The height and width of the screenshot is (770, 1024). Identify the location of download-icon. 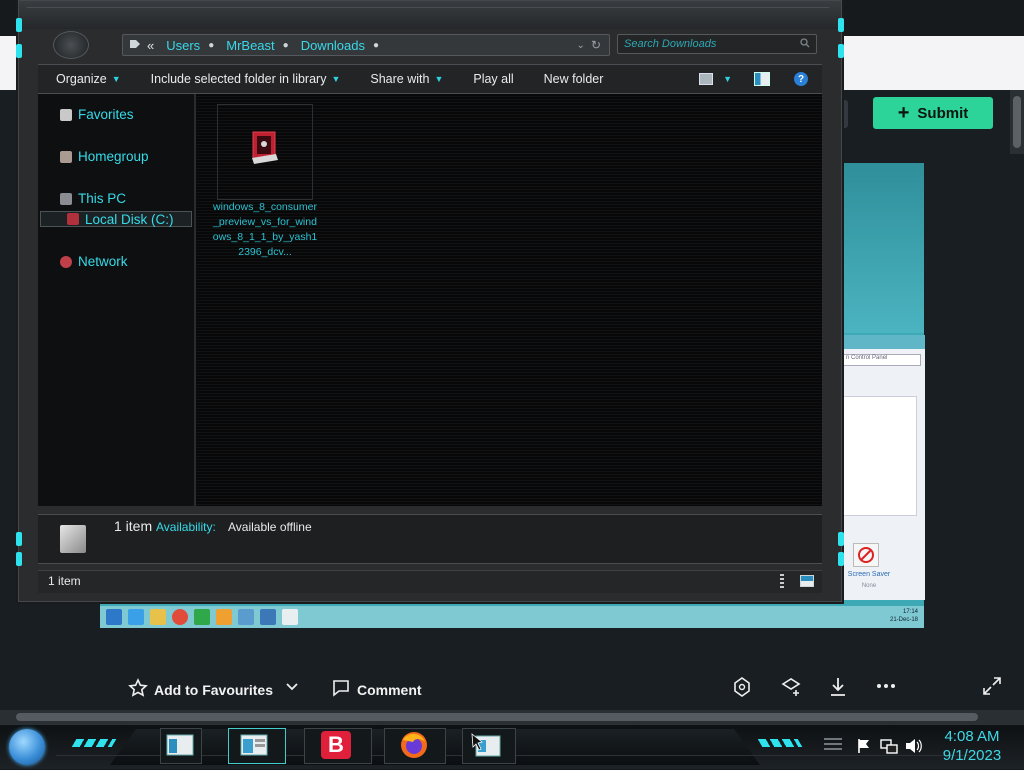
(838, 690).